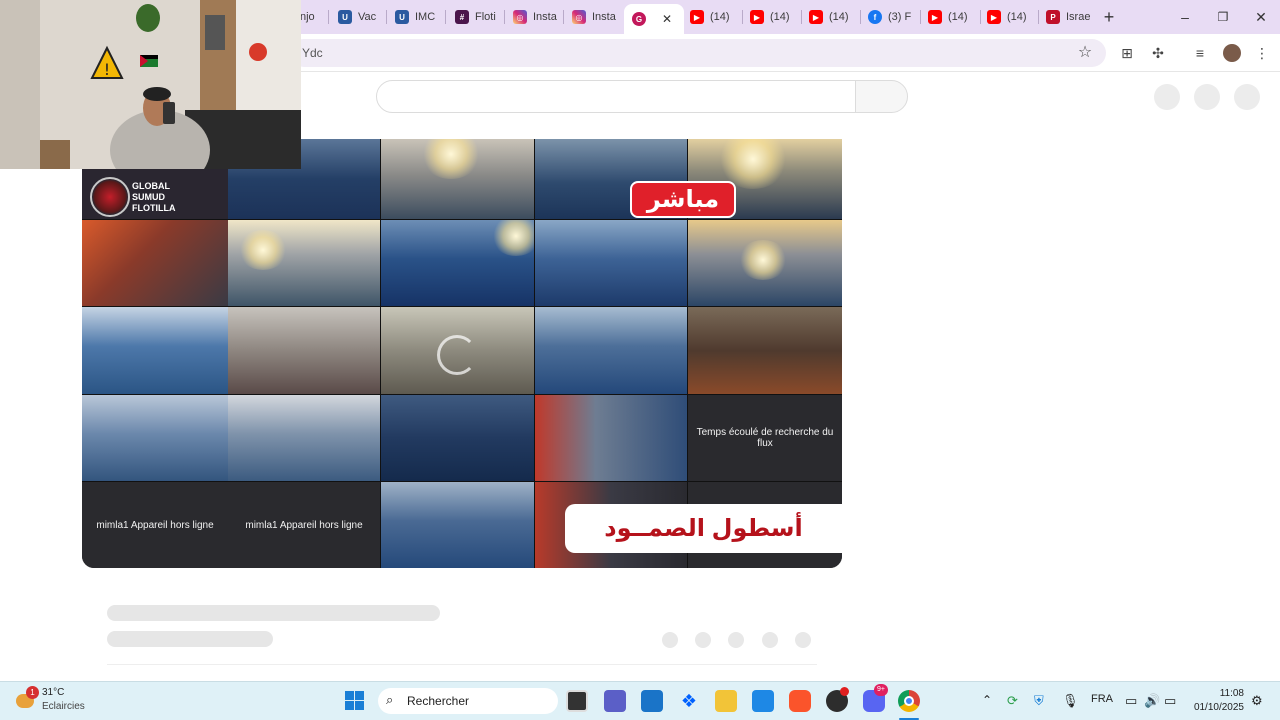 Image resolution: width=1280 pixels, height=720 pixels. I want to click on tray-overflow-icon: ⌃, so click(987, 700).